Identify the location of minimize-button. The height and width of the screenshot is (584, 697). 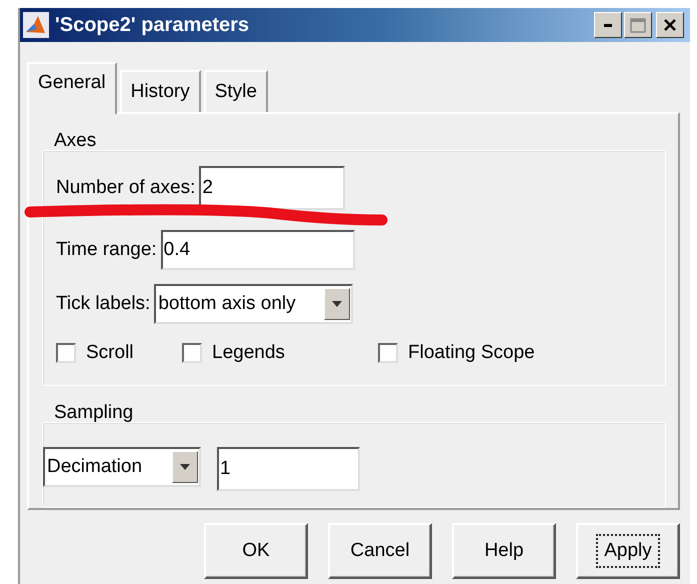
(608, 25).